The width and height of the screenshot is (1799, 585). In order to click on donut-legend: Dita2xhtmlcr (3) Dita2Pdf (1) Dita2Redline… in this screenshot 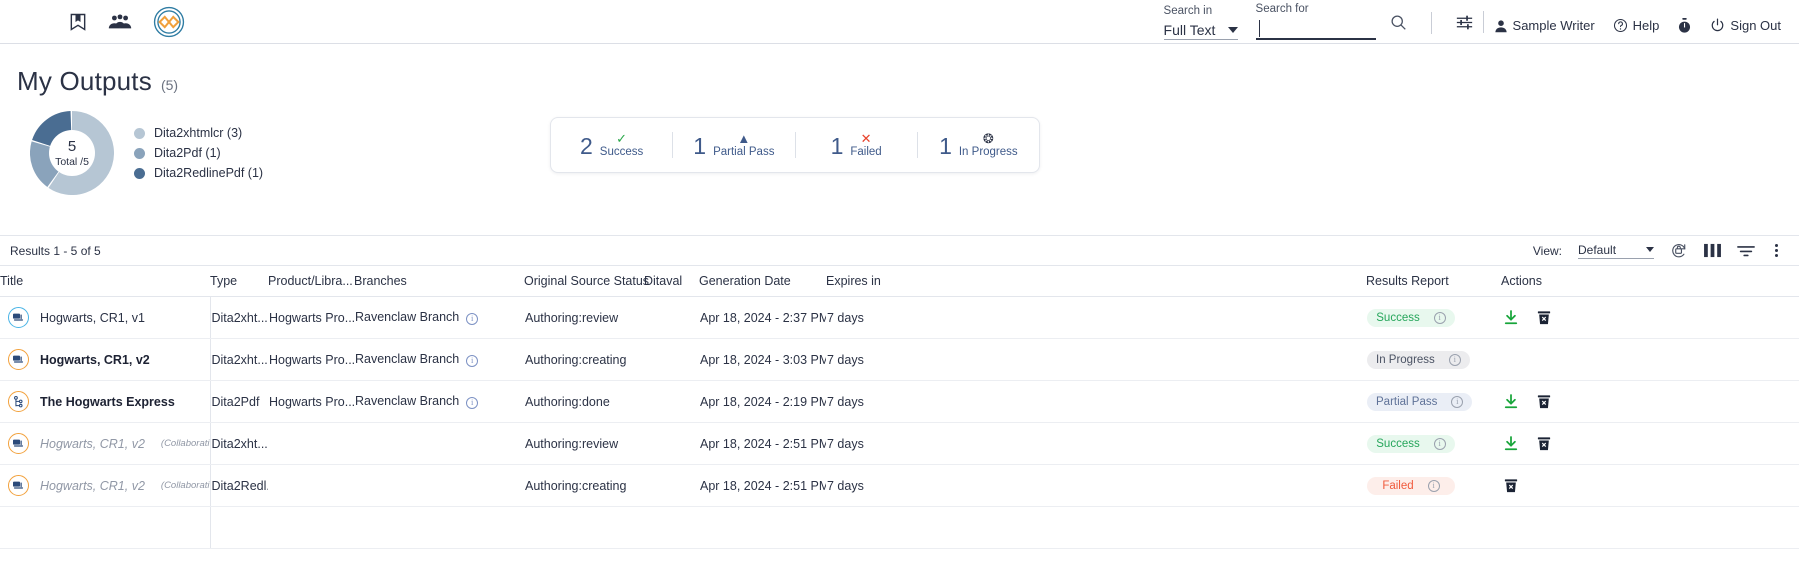, I will do `click(196, 153)`.